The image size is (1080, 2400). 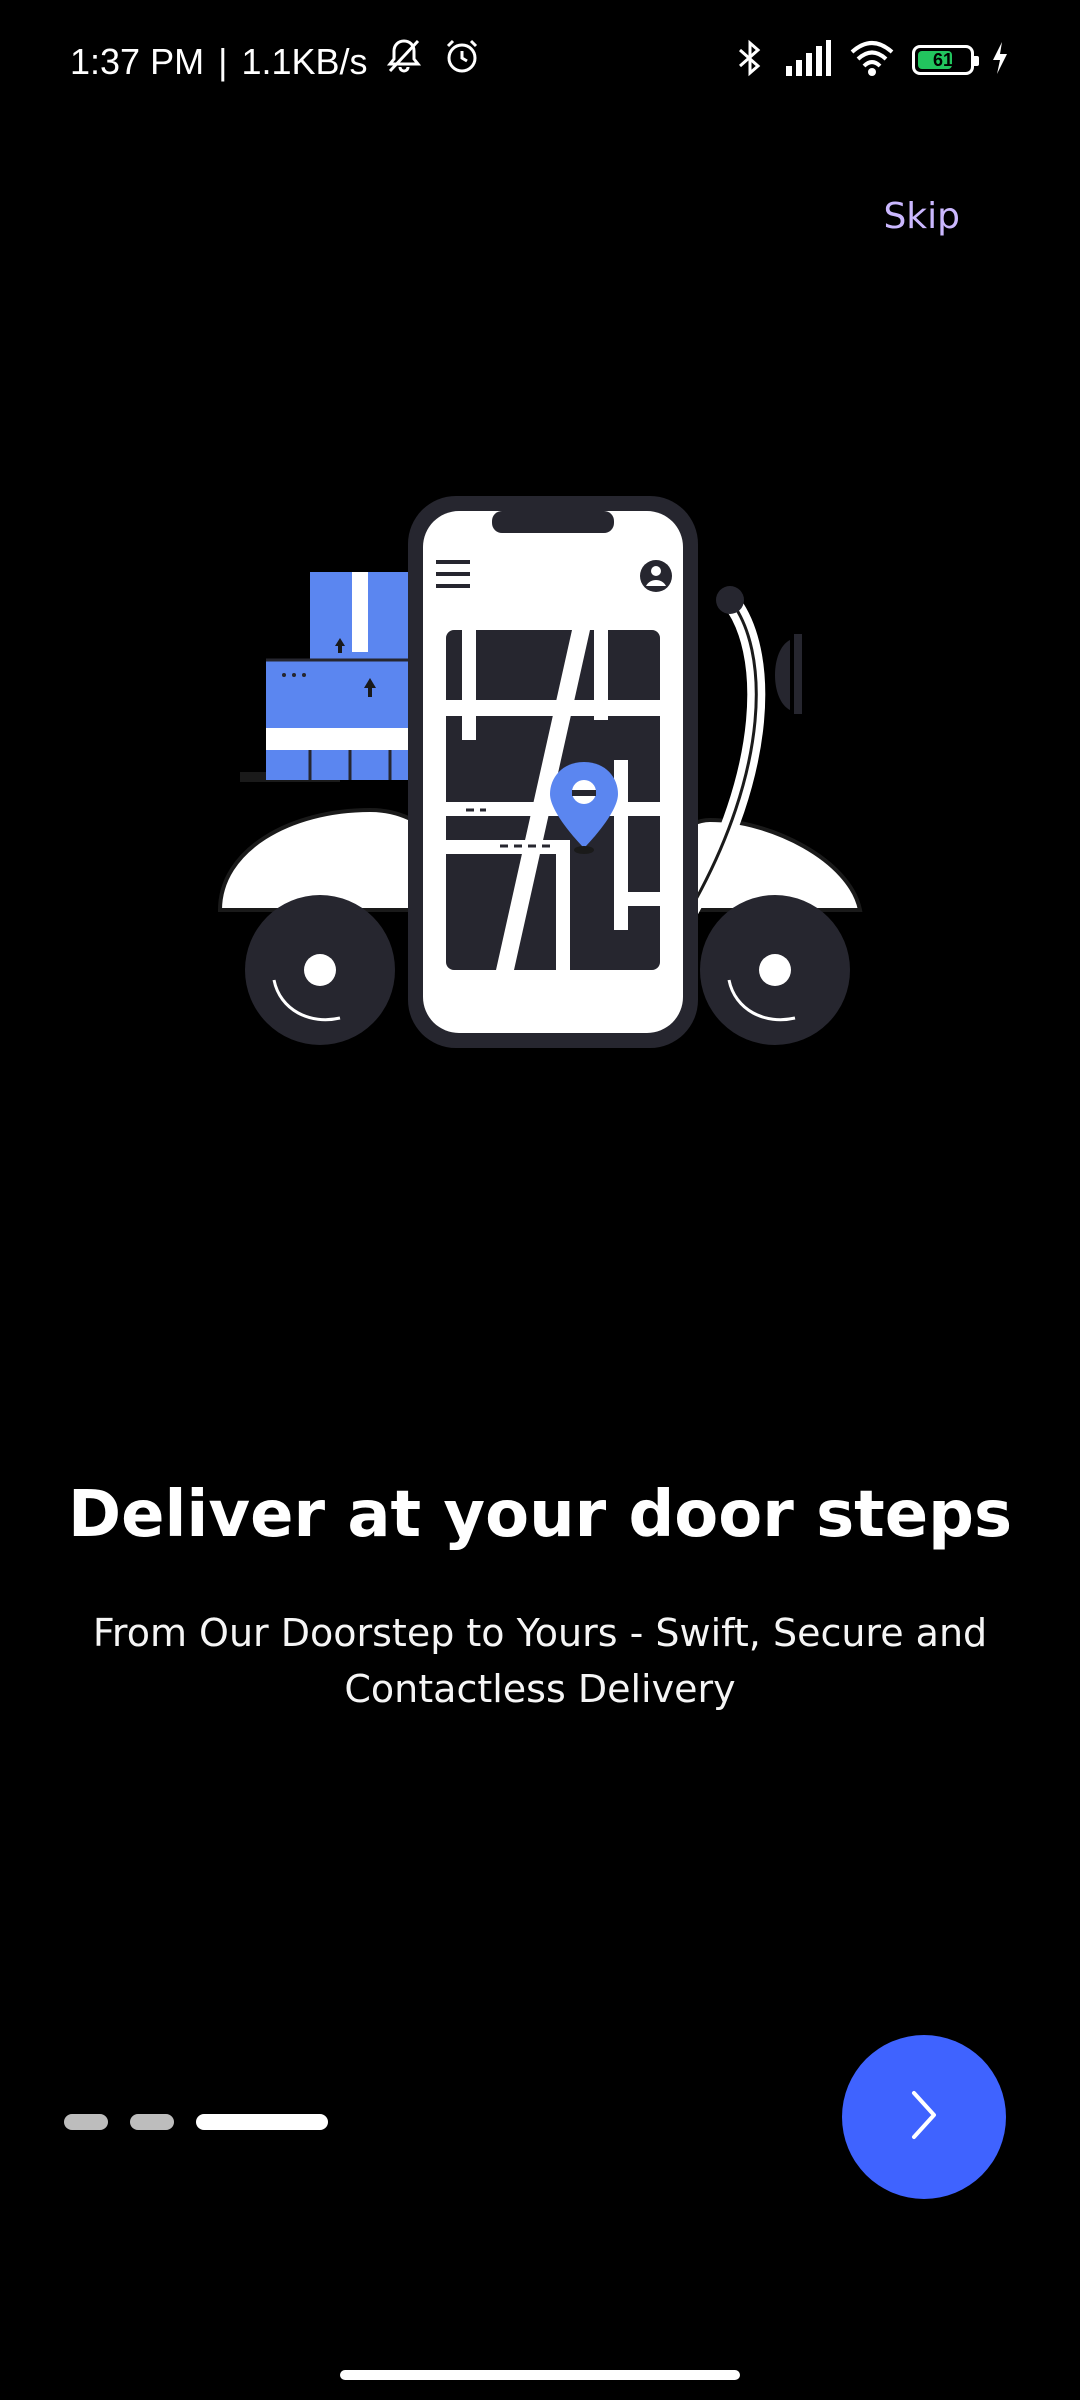 I want to click on muted-bell-icon, so click(x=404, y=62).